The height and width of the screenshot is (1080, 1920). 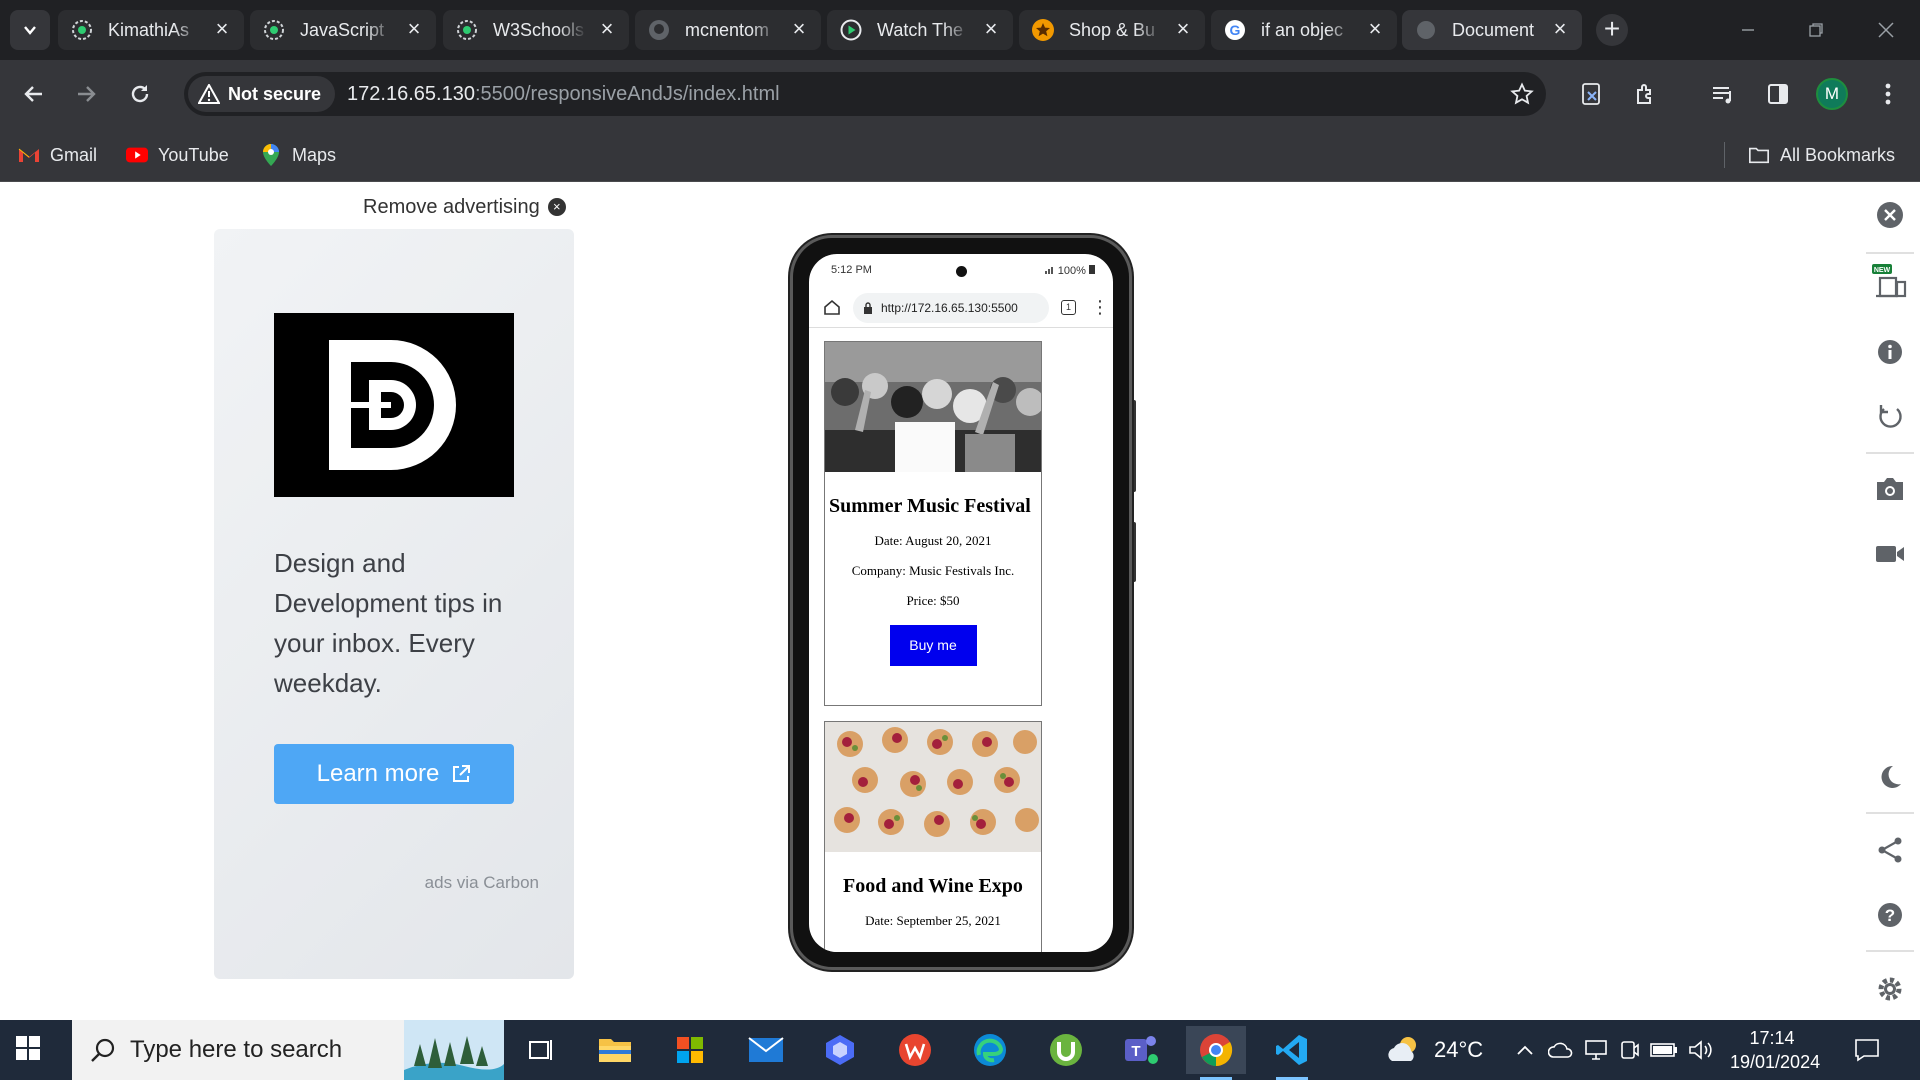 I want to click on tab-kimathi: KimathiAs ×, so click(x=151, y=30).